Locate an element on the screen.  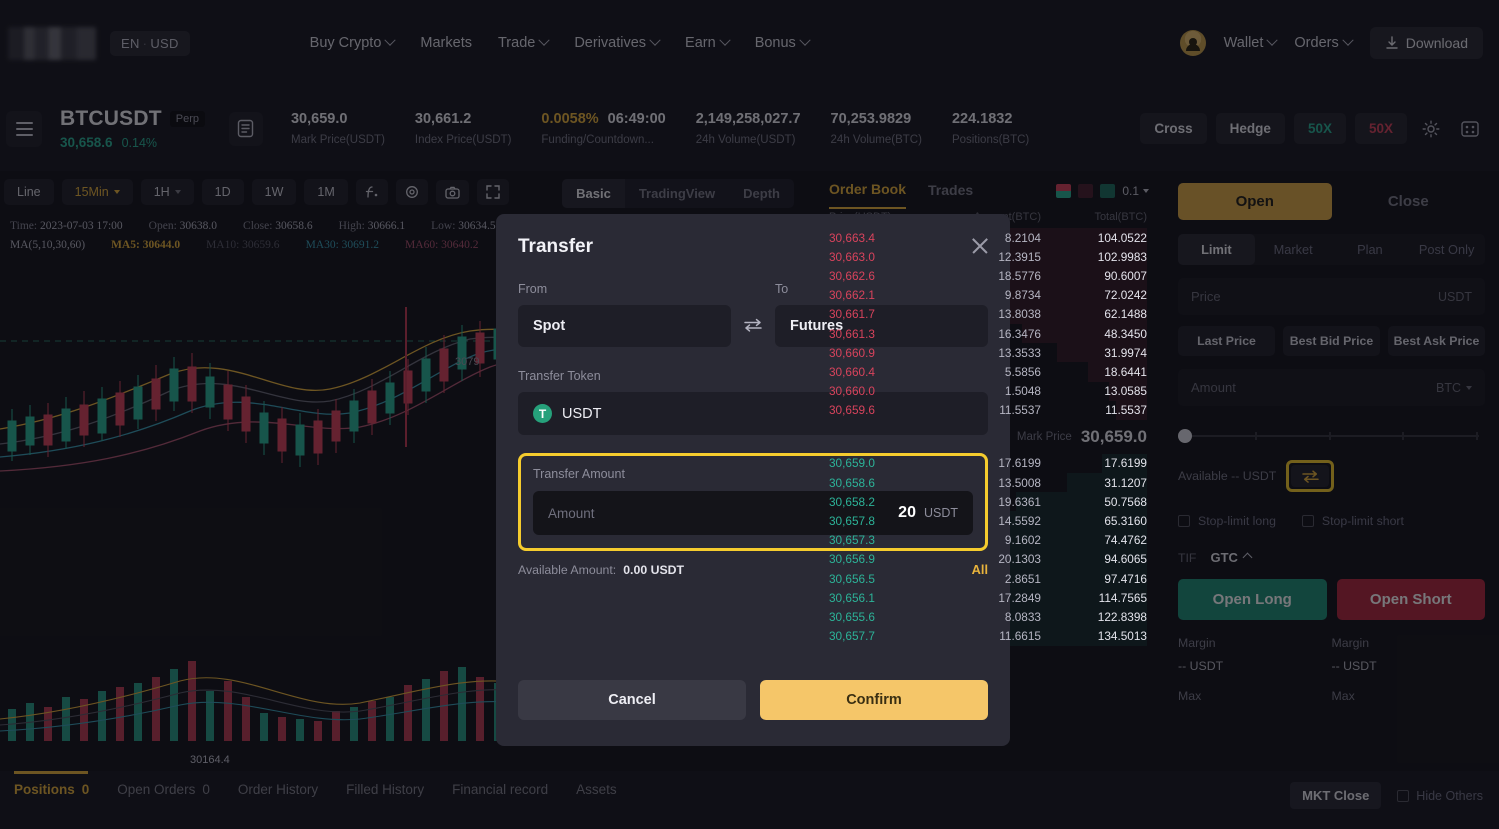
row-total: 18.6441 is located at coordinates (1125, 371).